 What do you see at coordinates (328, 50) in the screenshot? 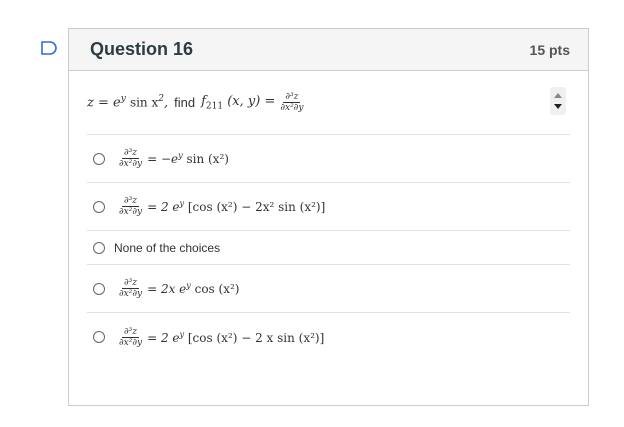
I see `question-header: Question 16 15 pts` at bounding box center [328, 50].